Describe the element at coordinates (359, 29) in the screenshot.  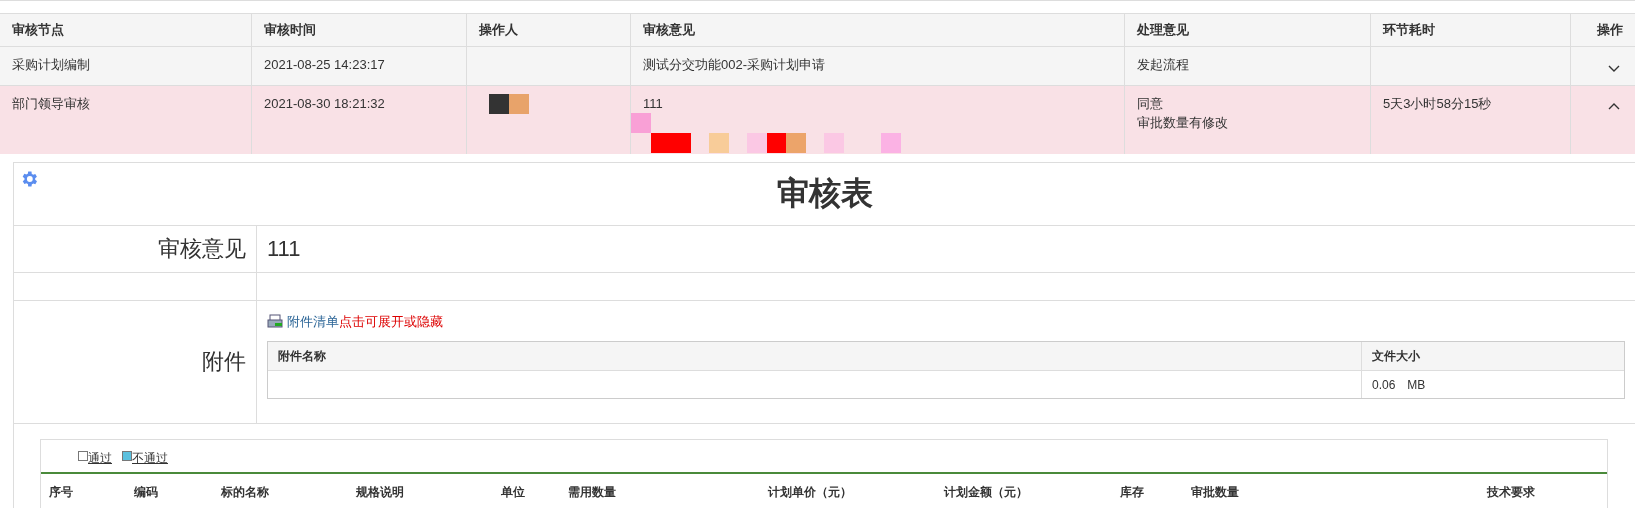
I see `column-header: 审核时间` at that location.